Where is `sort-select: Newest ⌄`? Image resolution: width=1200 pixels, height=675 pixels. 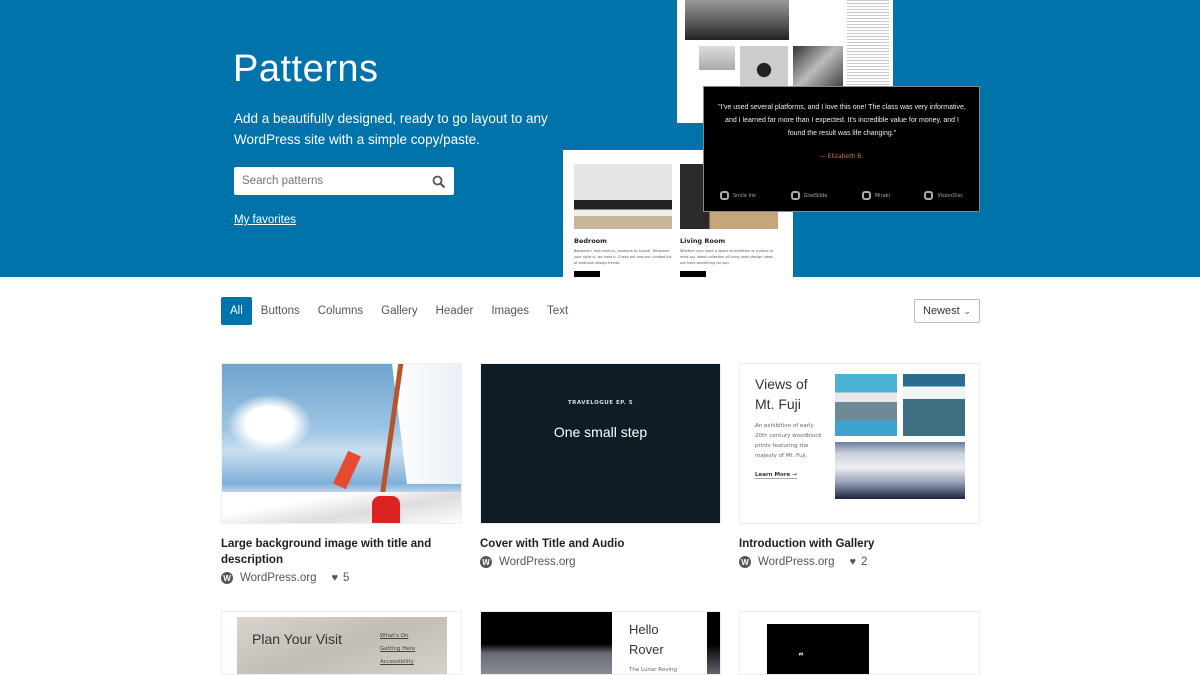 sort-select: Newest ⌄ is located at coordinates (947, 311).